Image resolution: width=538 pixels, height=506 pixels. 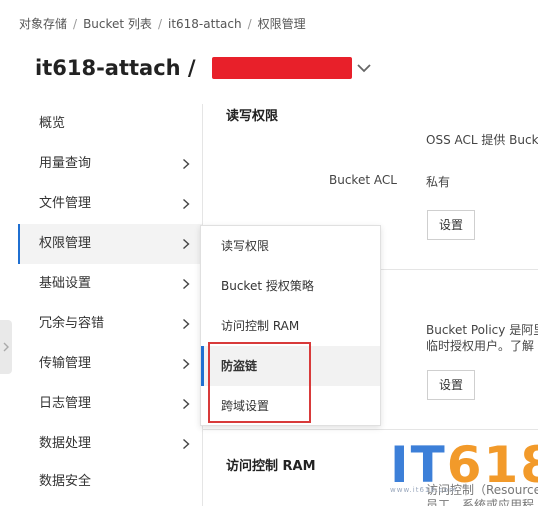 What do you see at coordinates (110, 204) in the screenshot?
I see `sidebar-item-files: 文件管理` at bounding box center [110, 204].